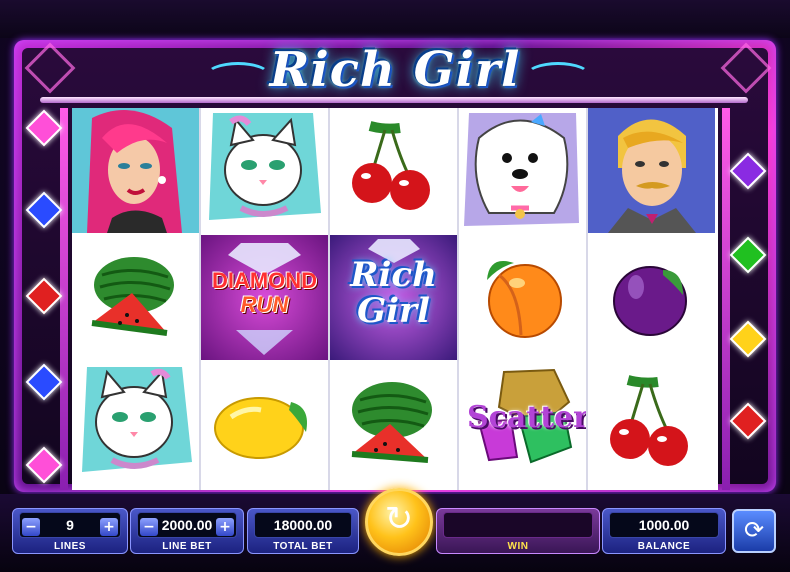  I want to click on diamond-run-line1: DIAMOND, so click(264, 280).